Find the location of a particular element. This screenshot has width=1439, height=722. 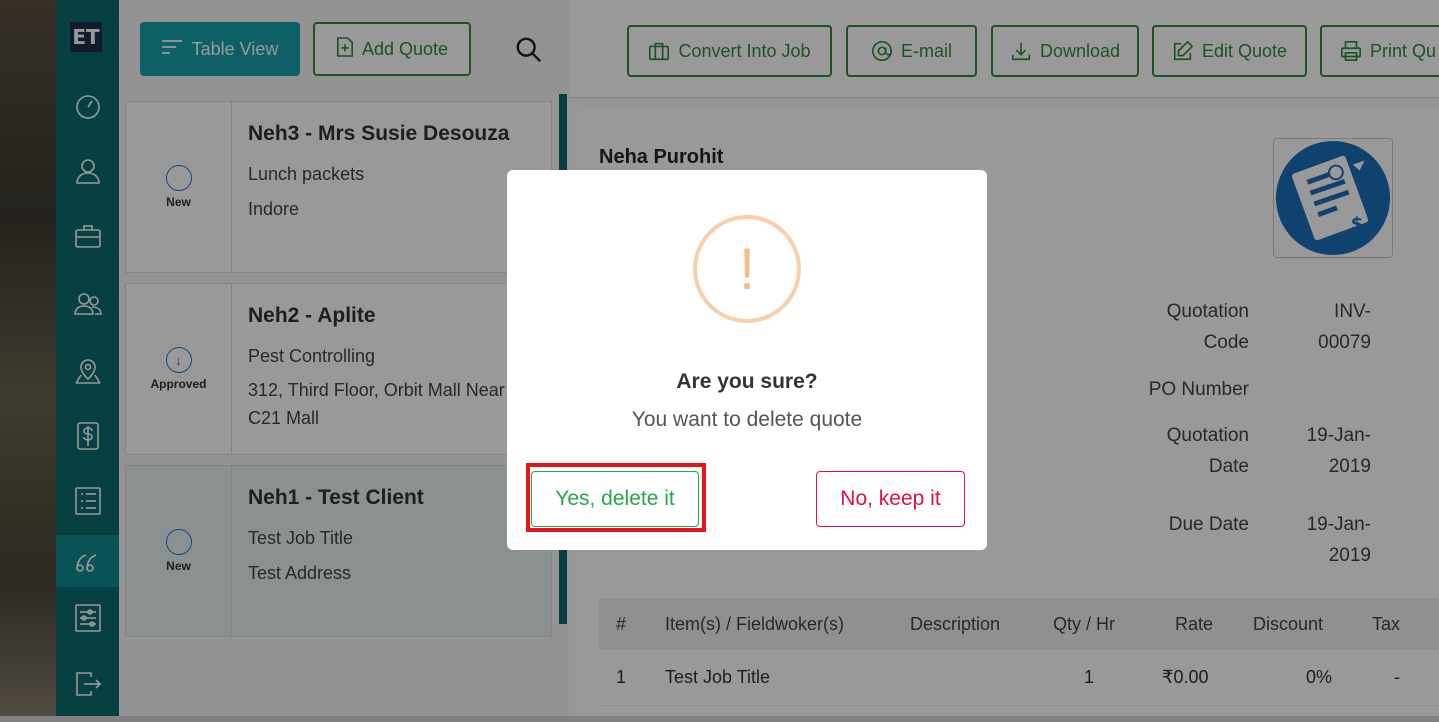

warning-icon: ! is located at coordinates (747, 269).